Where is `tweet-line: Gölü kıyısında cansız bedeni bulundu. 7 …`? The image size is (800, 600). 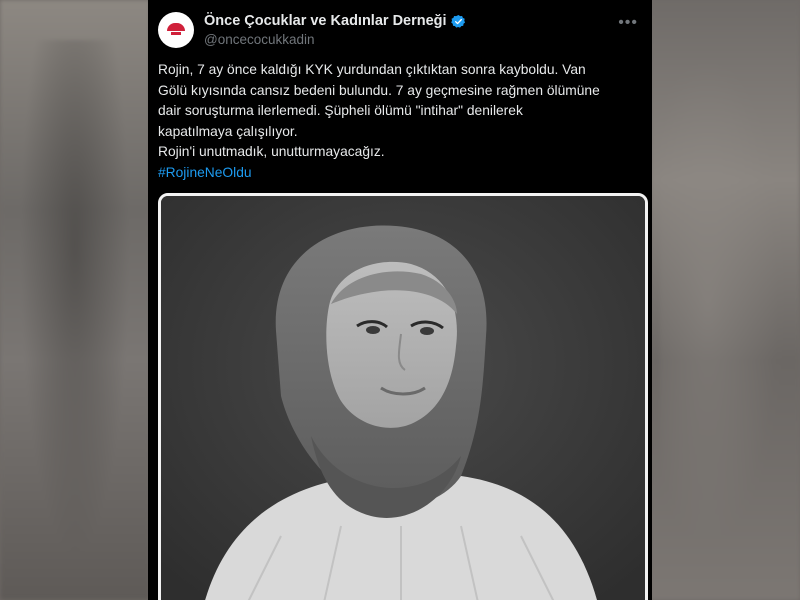 tweet-line: Gölü kıyısında cansız bedeni bulundu. 7 … is located at coordinates (379, 90).